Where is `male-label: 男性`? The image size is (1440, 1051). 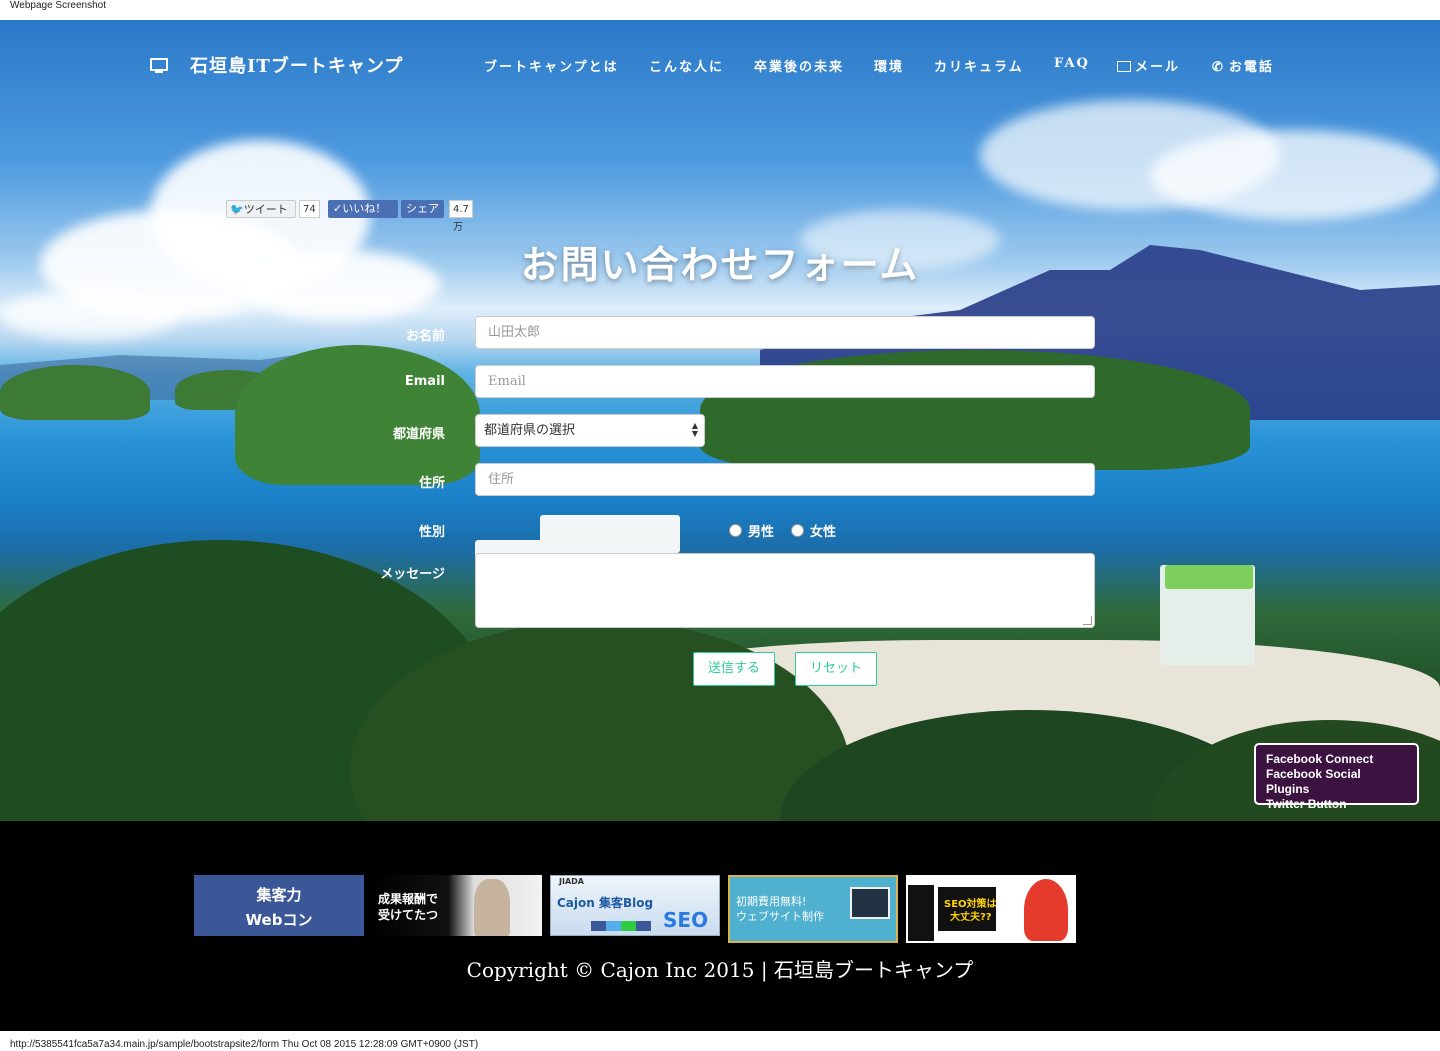 male-label: 男性 is located at coordinates (761, 532).